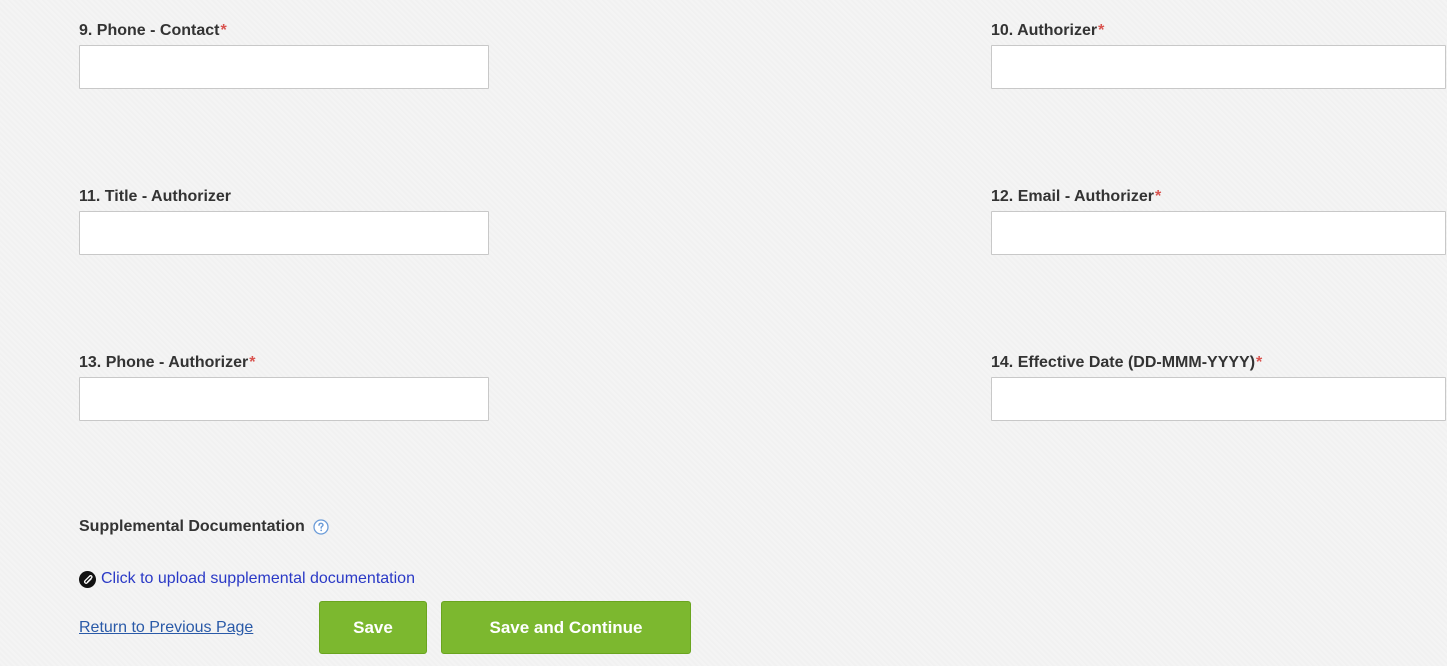 The width and height of the screenshot is (1447, 666). Describe the element at coordinates (284, 67) in the screenshot. I see `phone-contact-input` at that location.